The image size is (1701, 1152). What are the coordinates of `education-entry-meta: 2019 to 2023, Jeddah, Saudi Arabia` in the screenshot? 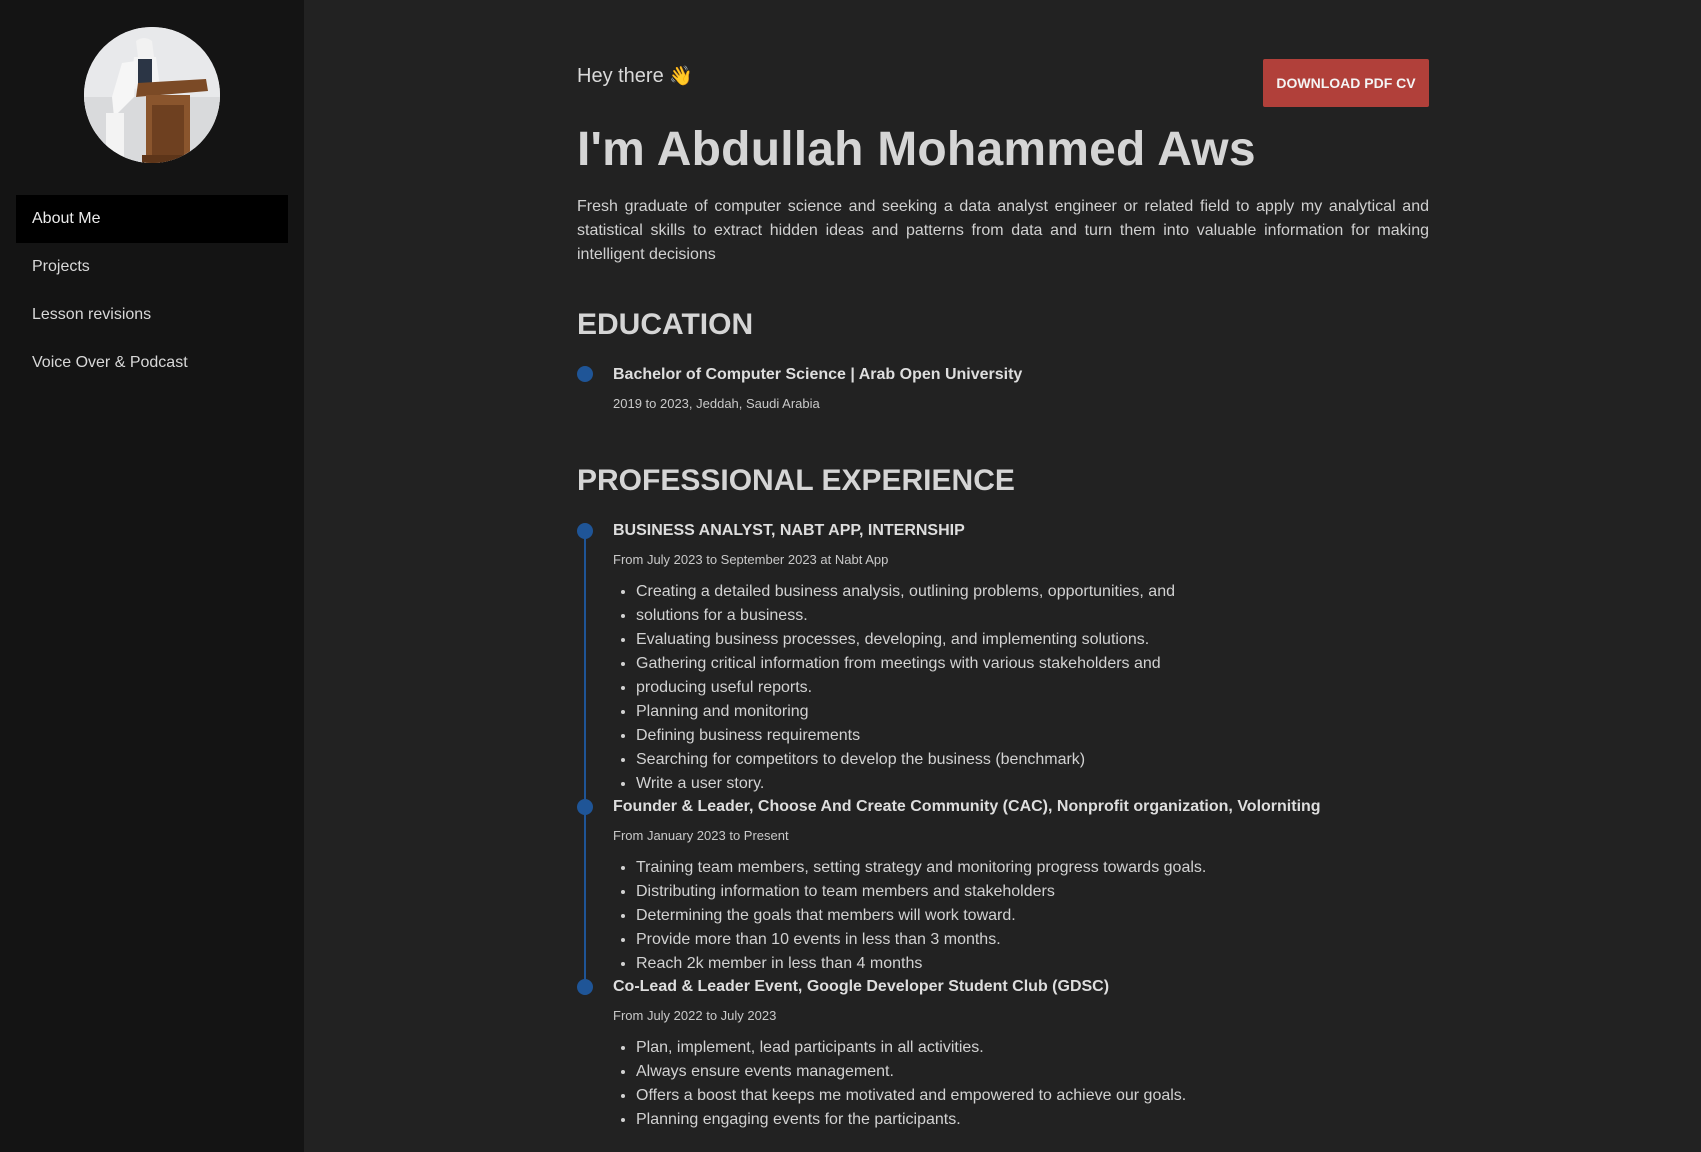 It's located at (716, 403).